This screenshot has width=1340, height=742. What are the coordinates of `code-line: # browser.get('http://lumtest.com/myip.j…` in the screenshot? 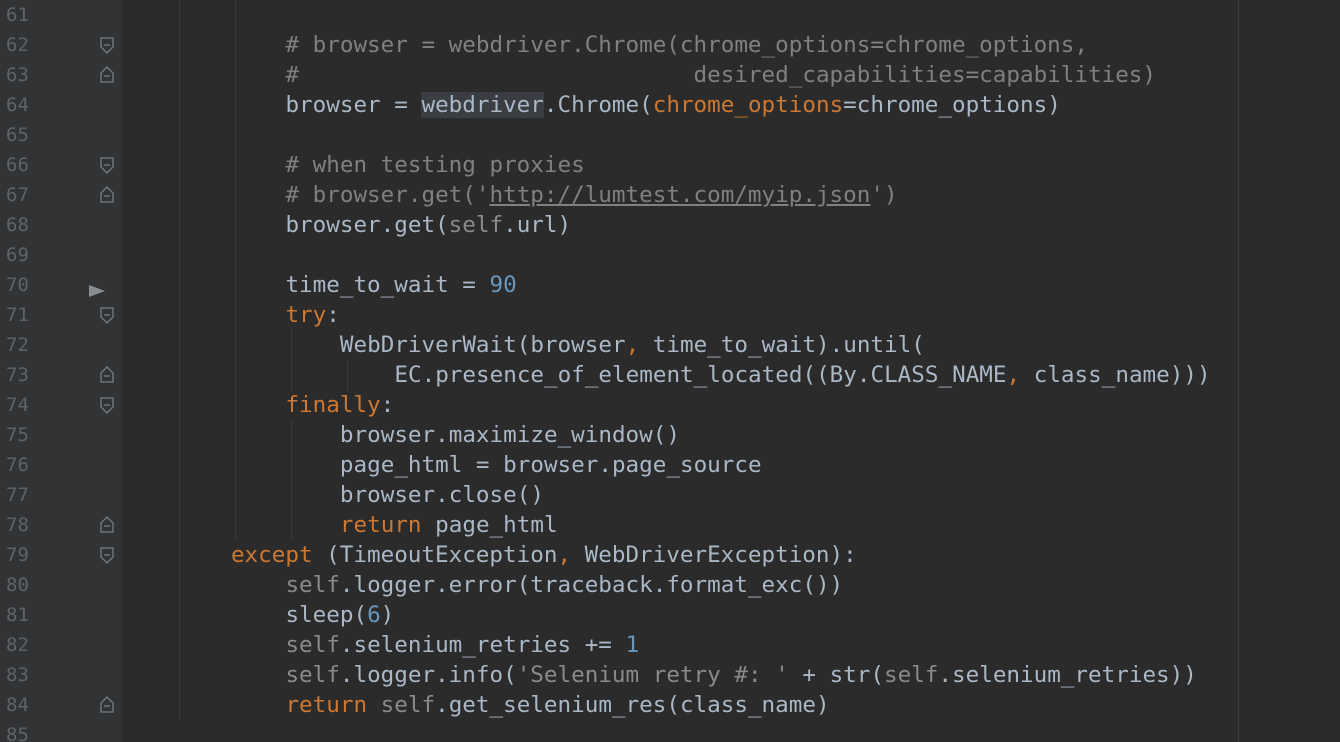 It's located at (591, 195).